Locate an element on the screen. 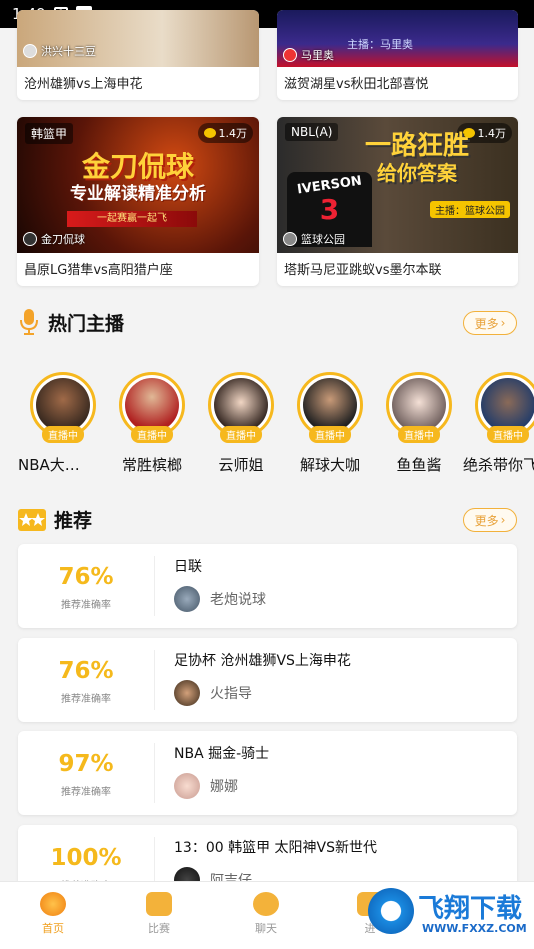 Image resolution: width=534 pixels, height=949 pixels. author: 火指导 is located at coordinates (213, 693).